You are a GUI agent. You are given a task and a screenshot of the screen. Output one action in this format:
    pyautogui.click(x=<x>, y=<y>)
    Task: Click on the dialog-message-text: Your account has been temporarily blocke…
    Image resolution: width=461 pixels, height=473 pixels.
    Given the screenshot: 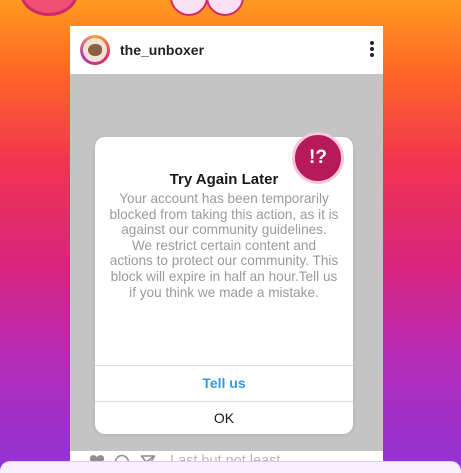 What is the action you would take?
    pyautogui.click(x=224, y=245)
    